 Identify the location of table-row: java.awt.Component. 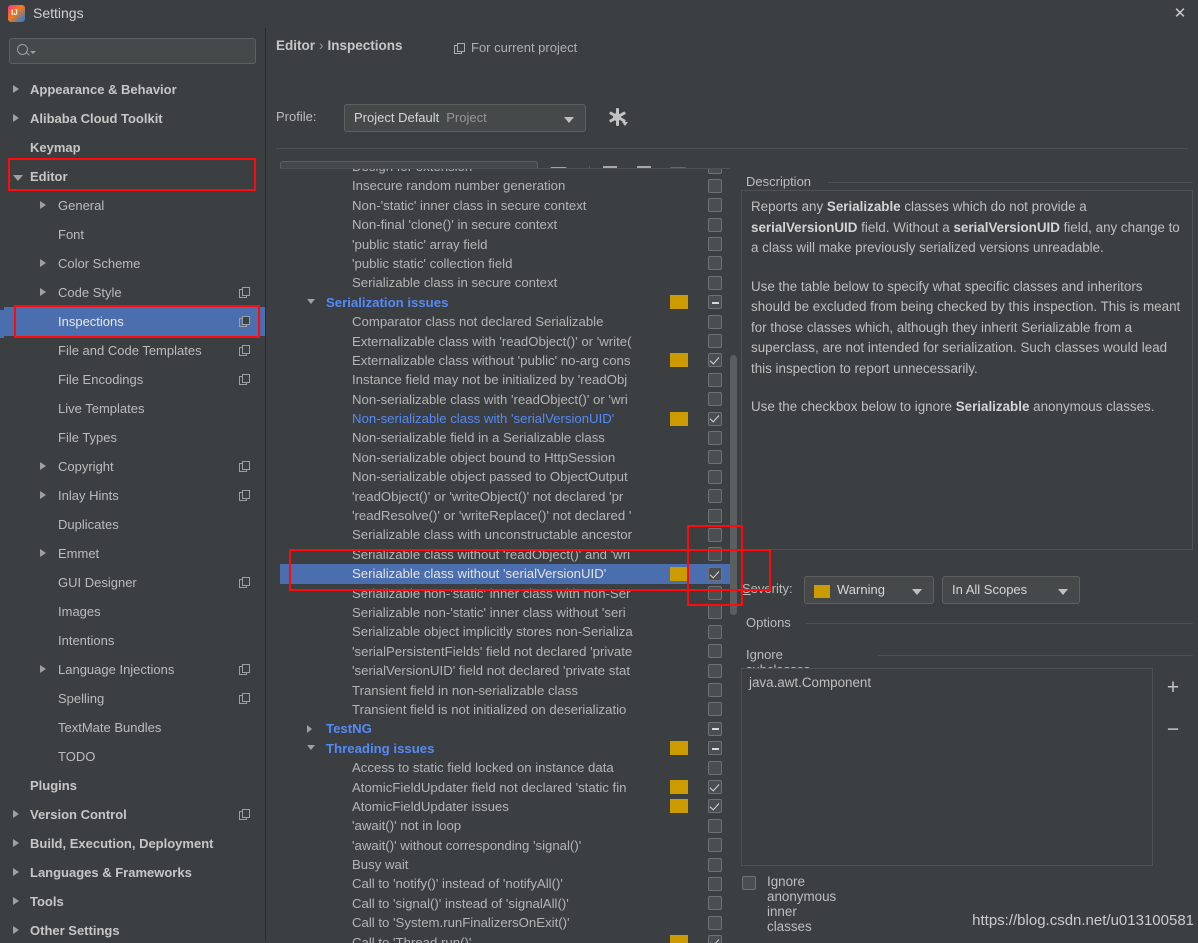
(810, 682).